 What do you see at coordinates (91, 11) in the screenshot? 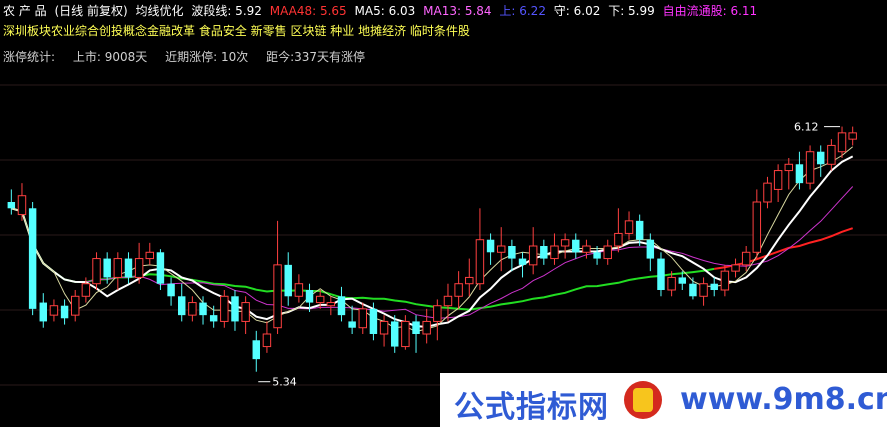
I see `chart-mode: (日线 前复权)` at bounding box center [91, 11].